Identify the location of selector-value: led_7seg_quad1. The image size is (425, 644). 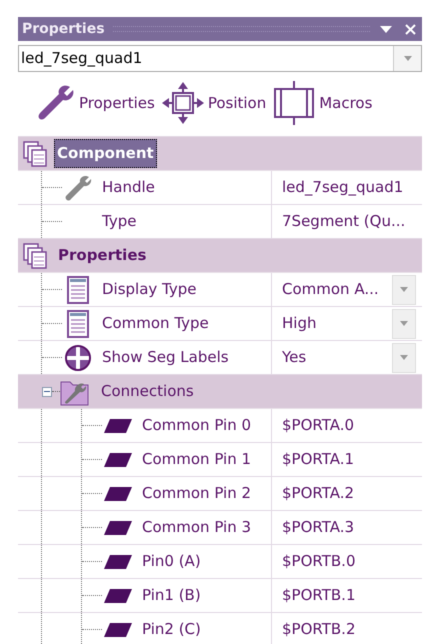
(82, 59).